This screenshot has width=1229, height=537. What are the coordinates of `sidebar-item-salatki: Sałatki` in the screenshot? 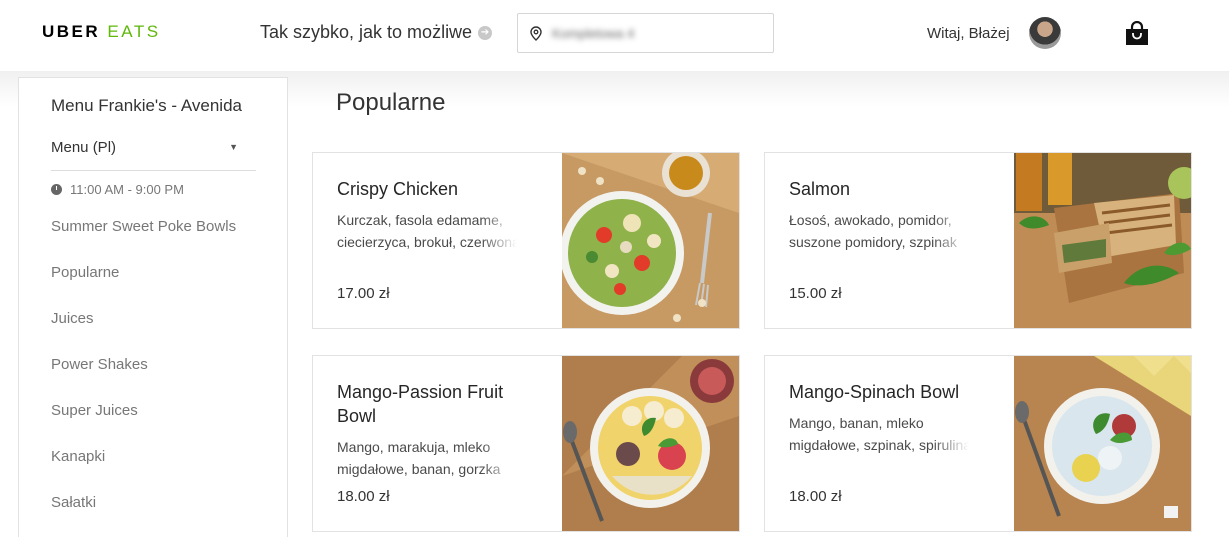 It's located at (143, 515).